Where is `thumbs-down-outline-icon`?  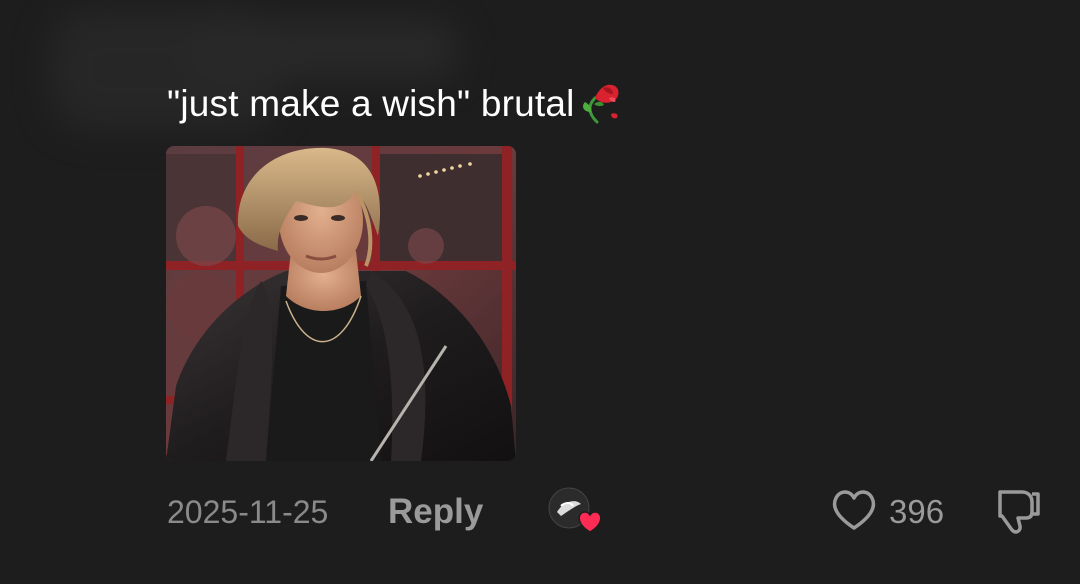
thumbs-down-outline-icon is located at coordinates (1017, 511).